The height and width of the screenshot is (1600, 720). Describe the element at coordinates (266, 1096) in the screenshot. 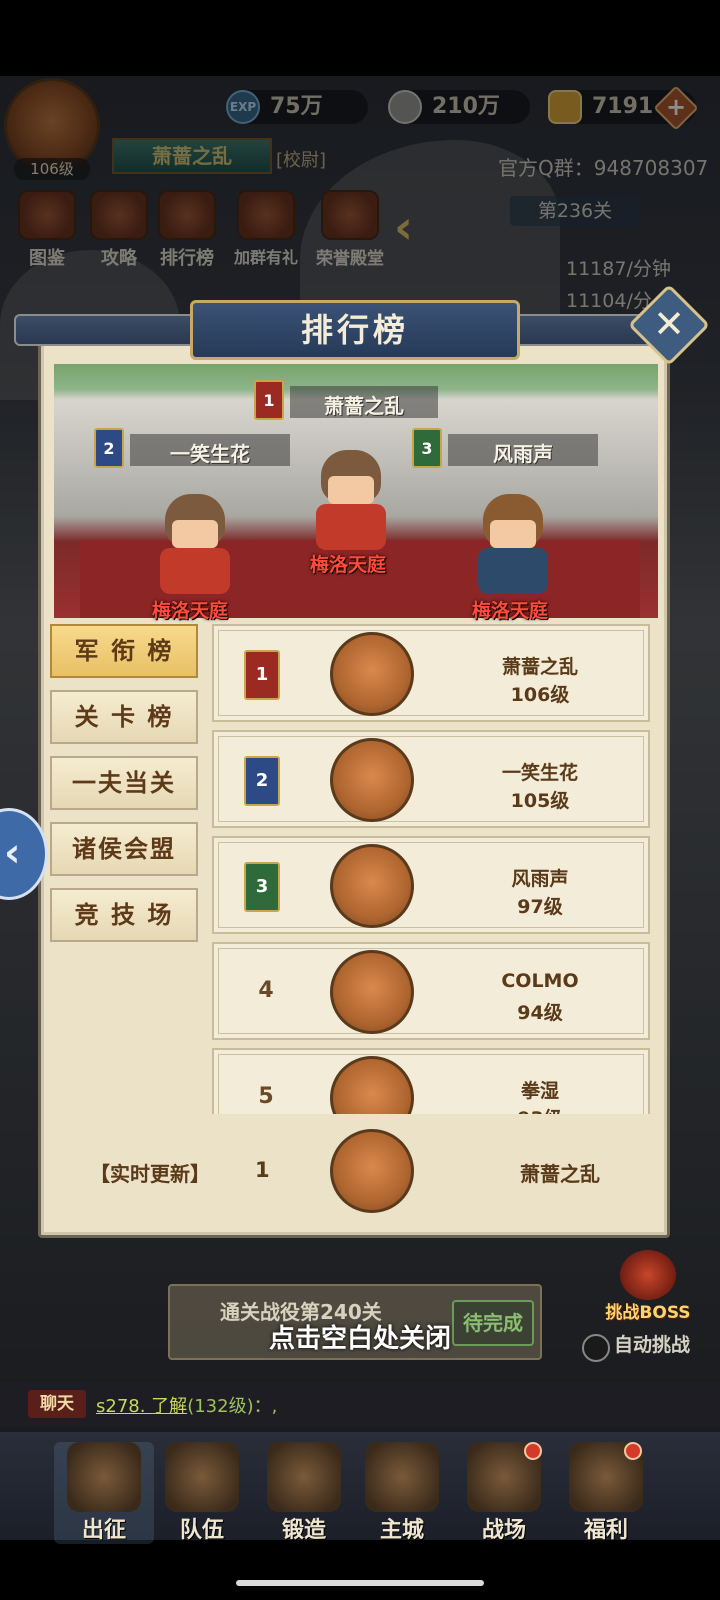

I see `row-rank-number: 5` at that location.